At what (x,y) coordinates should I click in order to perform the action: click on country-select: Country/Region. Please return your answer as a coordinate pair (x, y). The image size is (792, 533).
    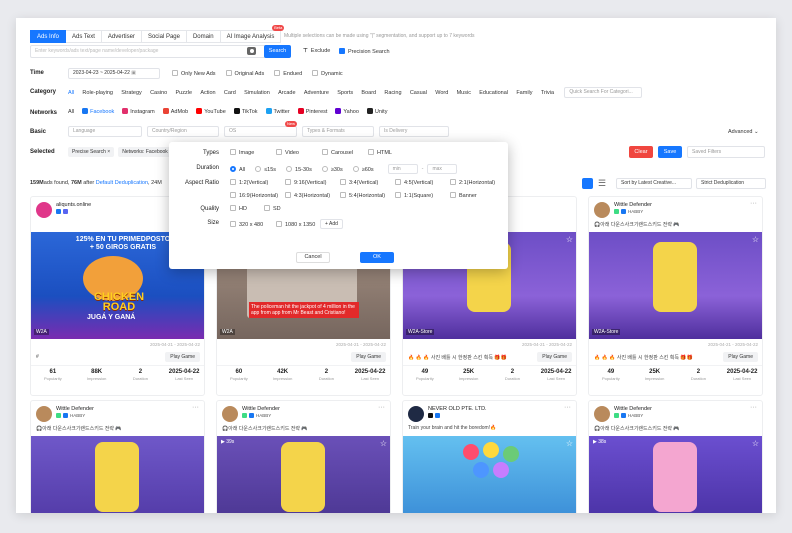
    Looking at the image, I should click on (183, 131).